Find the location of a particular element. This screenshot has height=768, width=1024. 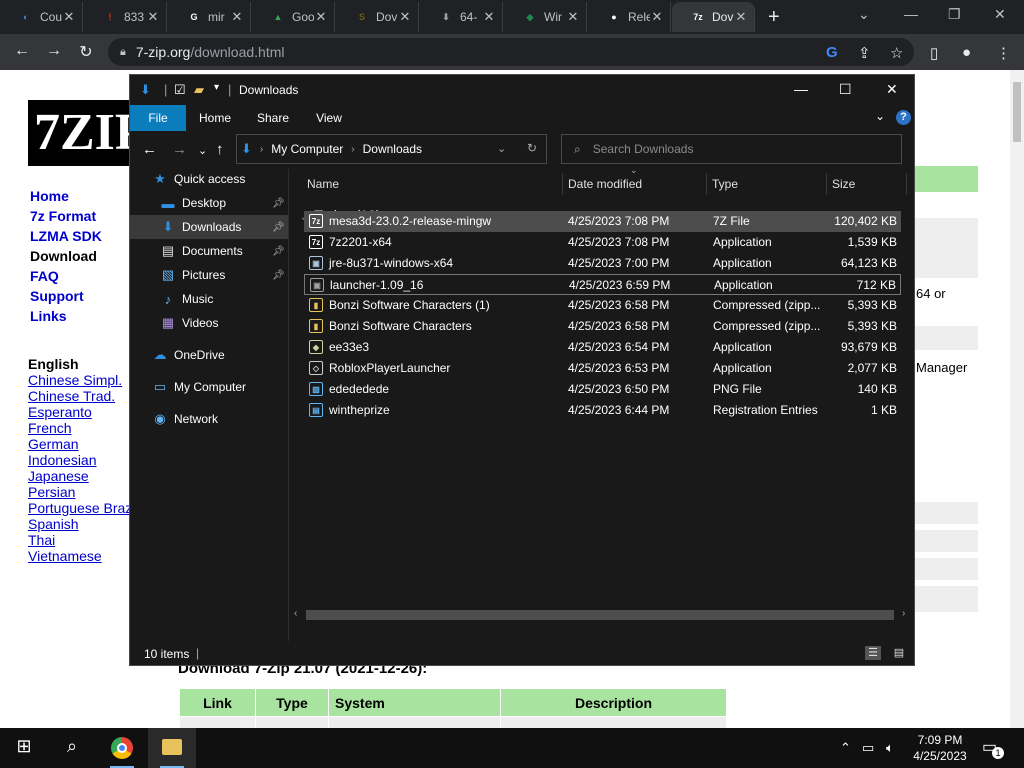

page-scrollbar is located at coordinates (1017, 399).